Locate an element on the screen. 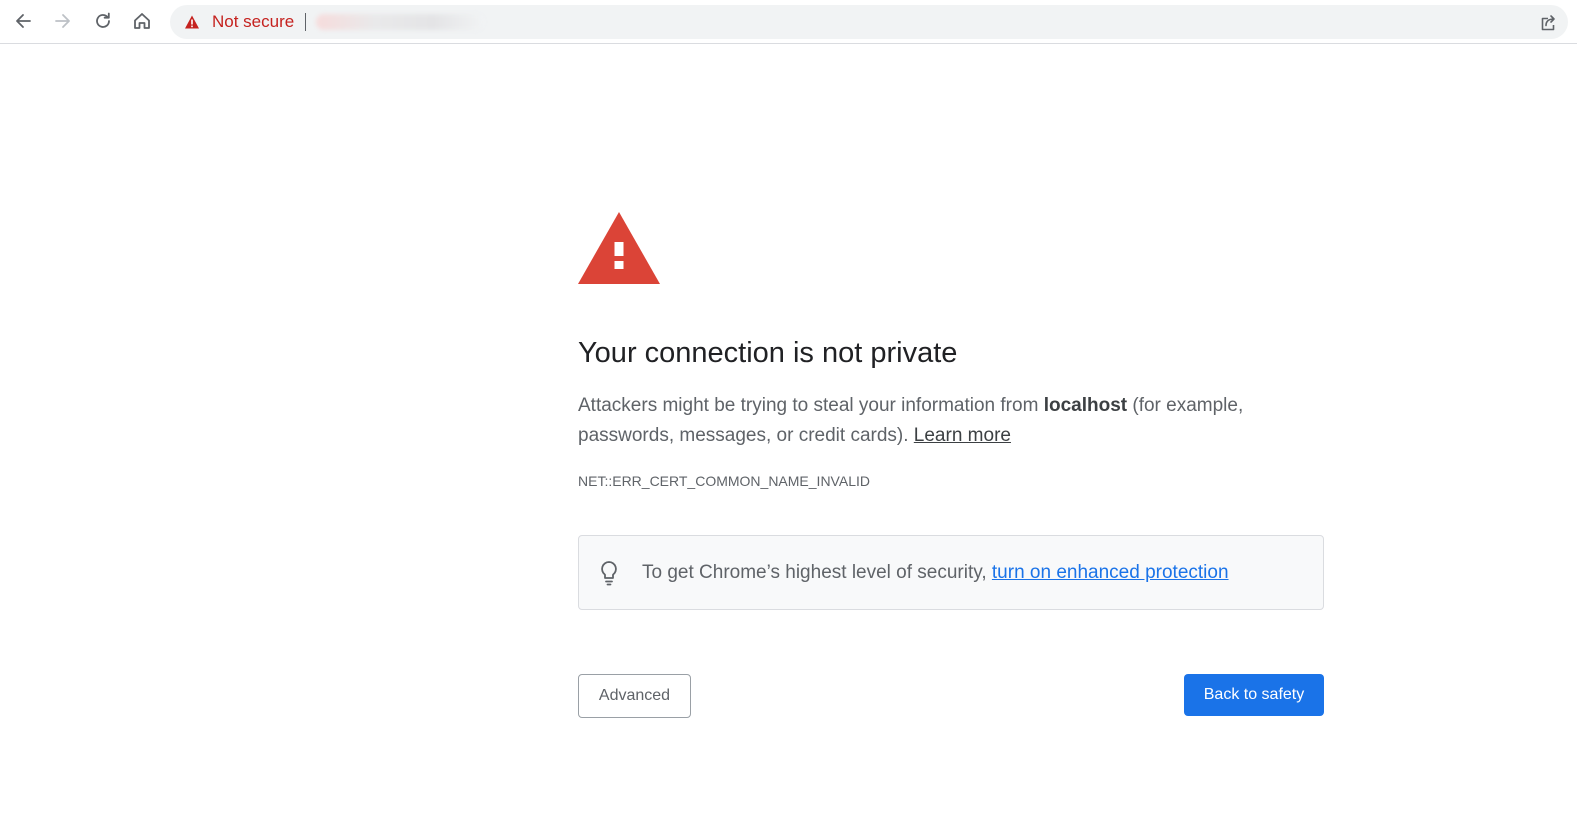  browser-toolbar: Not secure is located at coordinates (788, 22).